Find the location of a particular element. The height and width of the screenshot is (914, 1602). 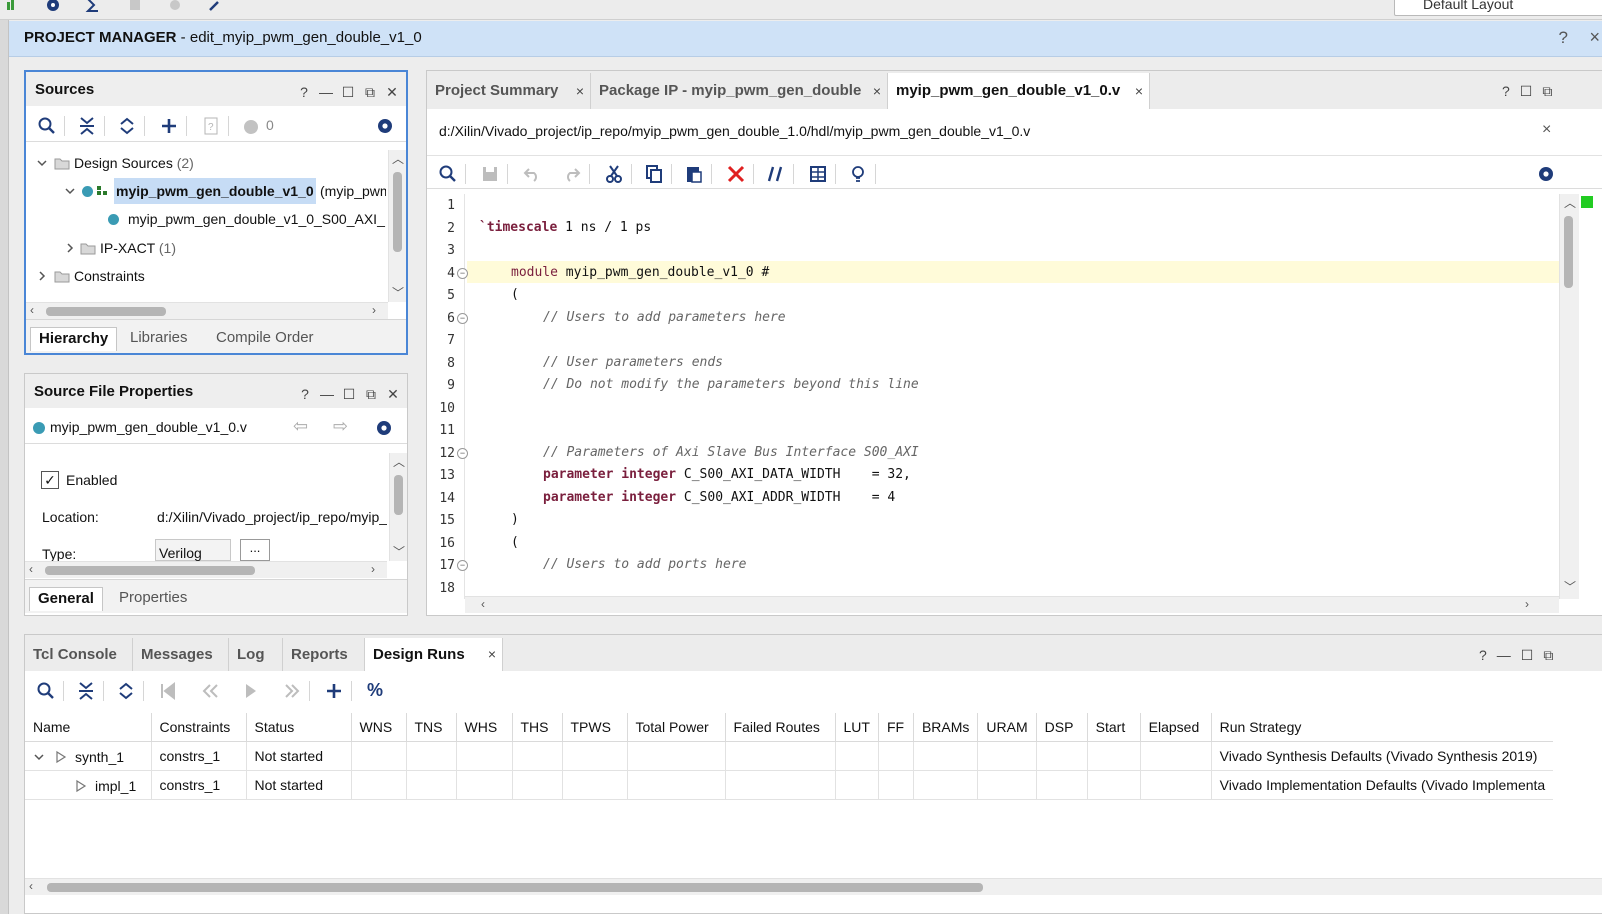

col-dsp: DSP is located at coordinates (1062, 727).